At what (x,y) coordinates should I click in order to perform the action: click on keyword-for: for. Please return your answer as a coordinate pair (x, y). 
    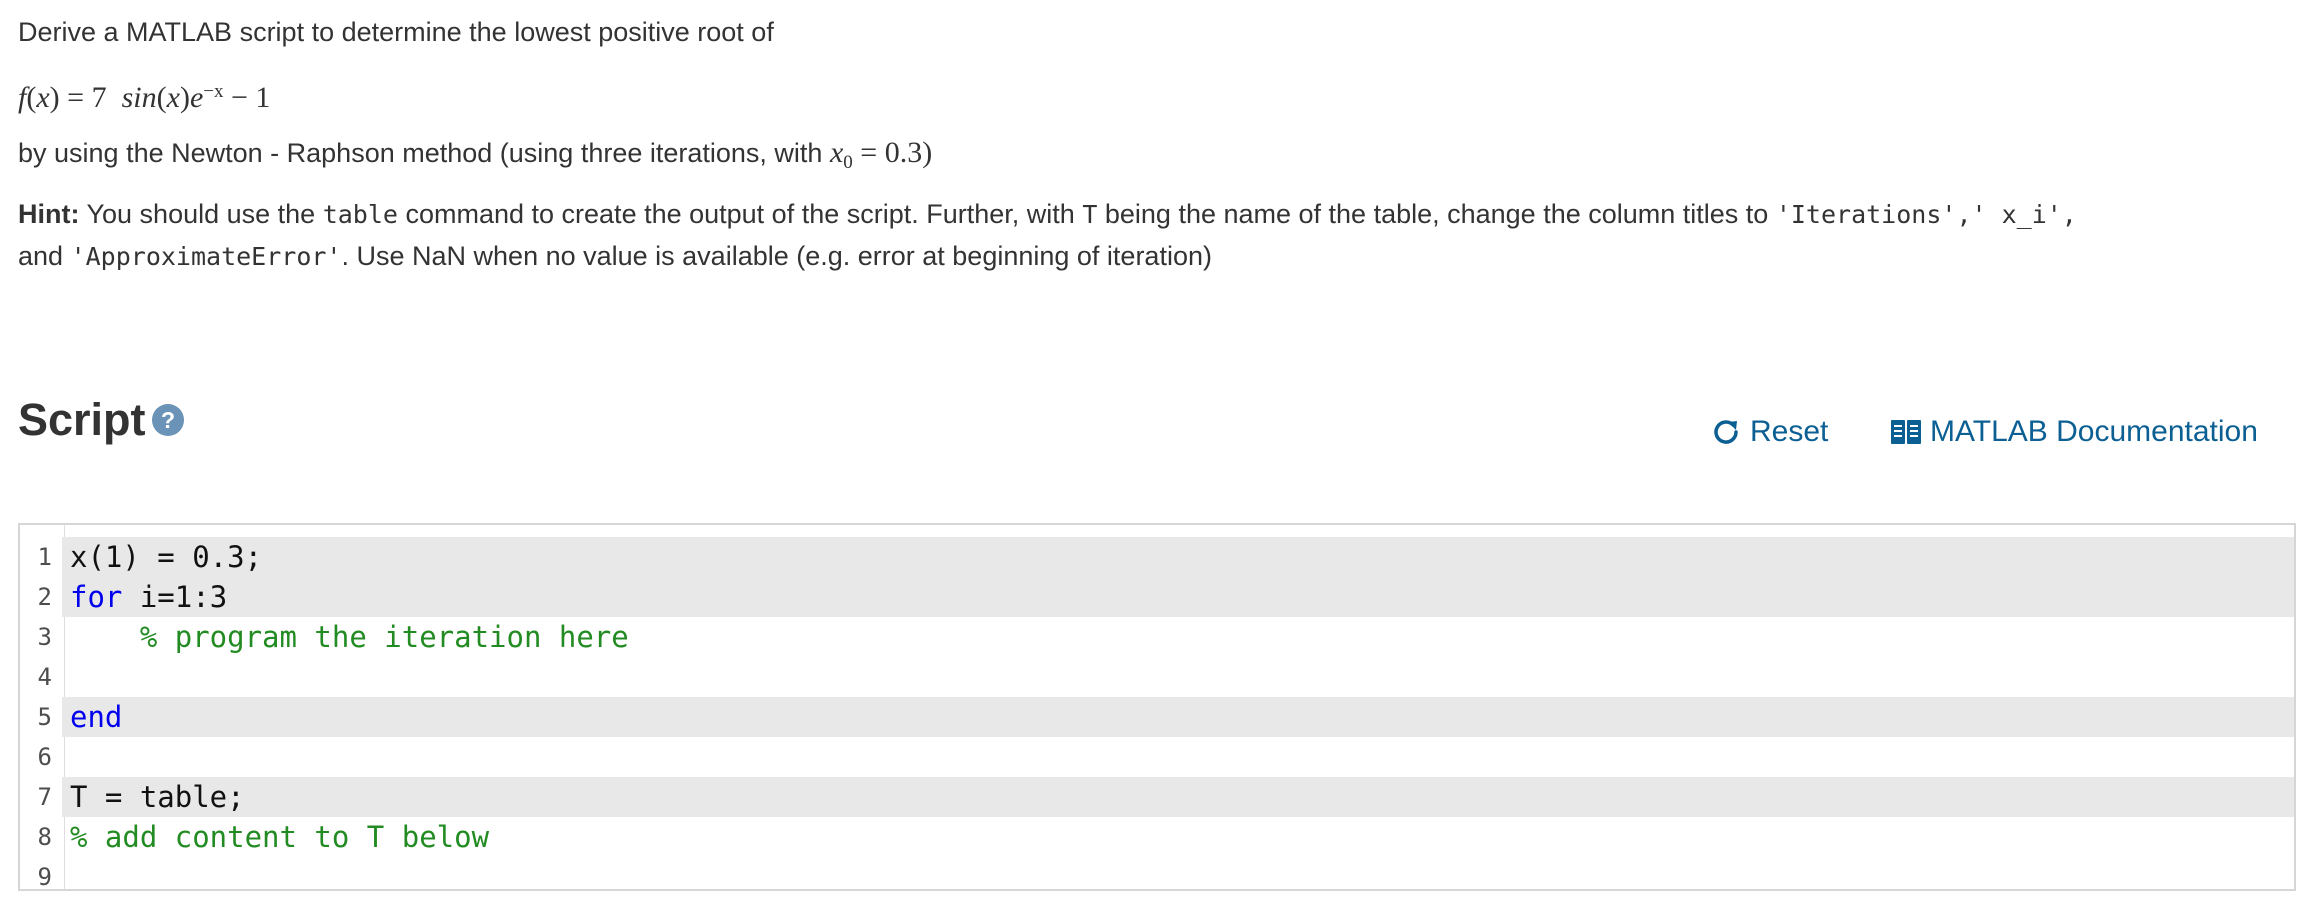
    Looking at the image, I should click on (96, 597).